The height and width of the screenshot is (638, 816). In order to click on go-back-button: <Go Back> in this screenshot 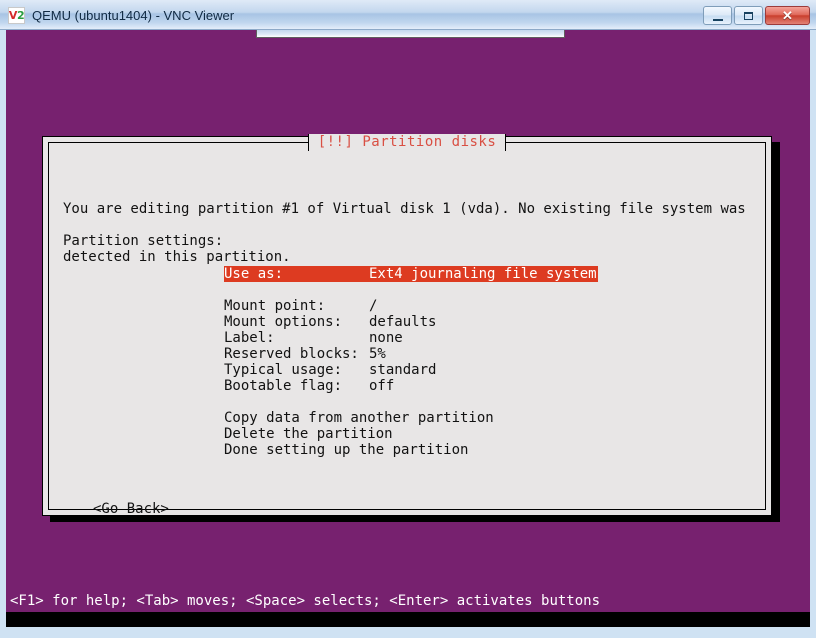, I will do `click(131, 509)`.